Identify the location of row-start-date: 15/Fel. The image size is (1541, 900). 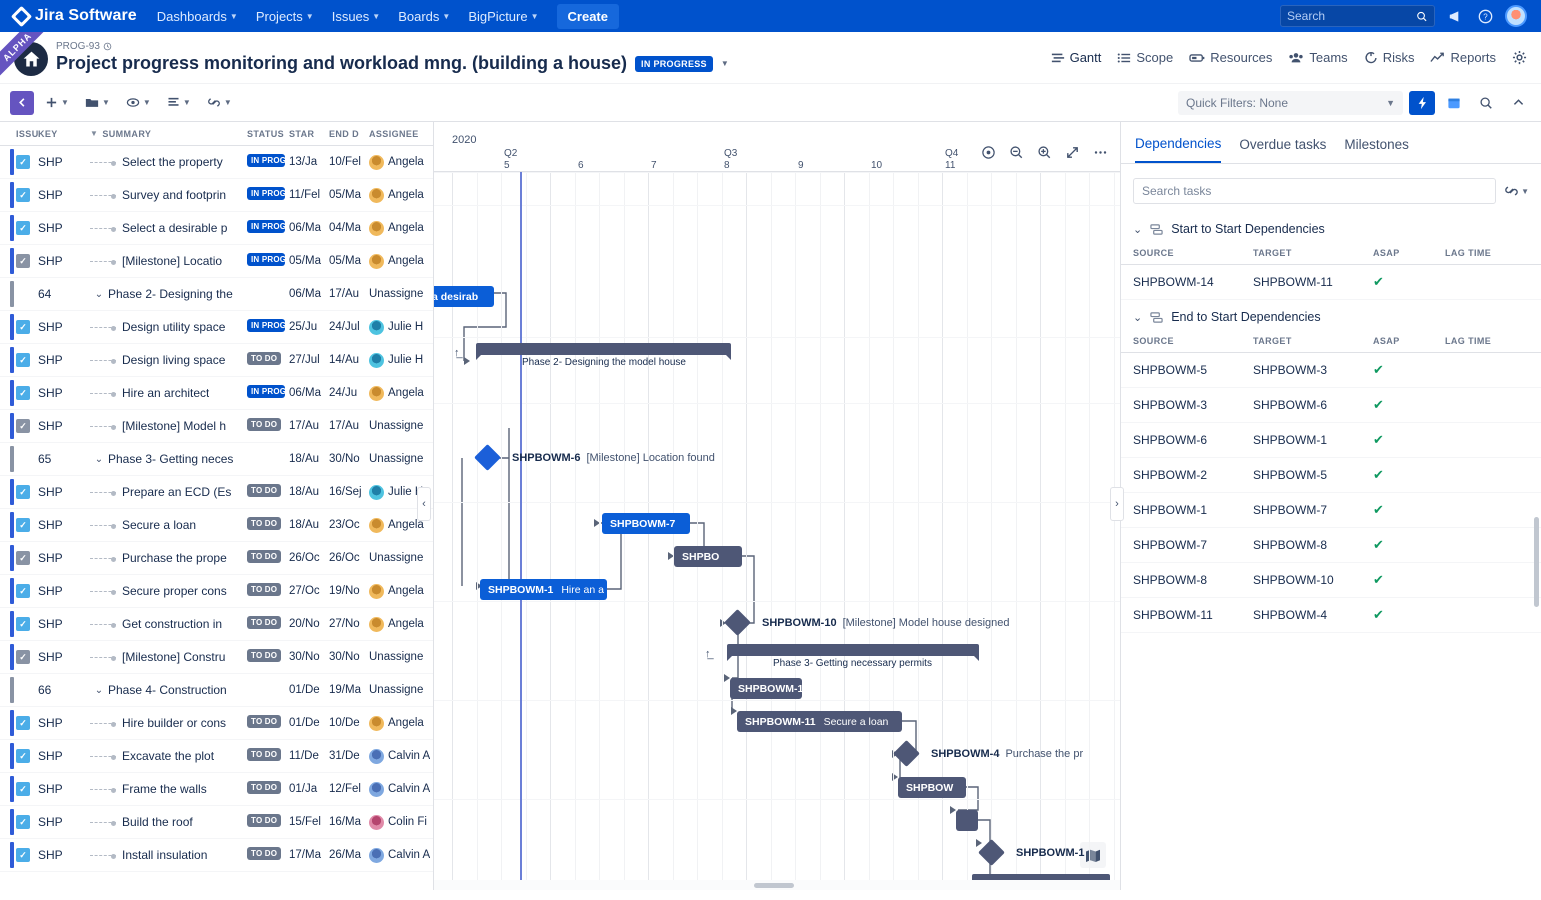
(309, 822).